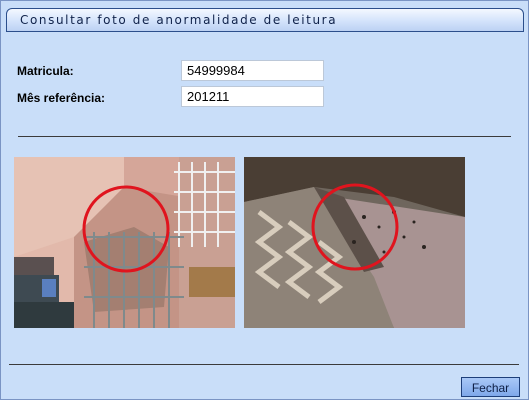  I want to click on divider-top, so click(264, 136).